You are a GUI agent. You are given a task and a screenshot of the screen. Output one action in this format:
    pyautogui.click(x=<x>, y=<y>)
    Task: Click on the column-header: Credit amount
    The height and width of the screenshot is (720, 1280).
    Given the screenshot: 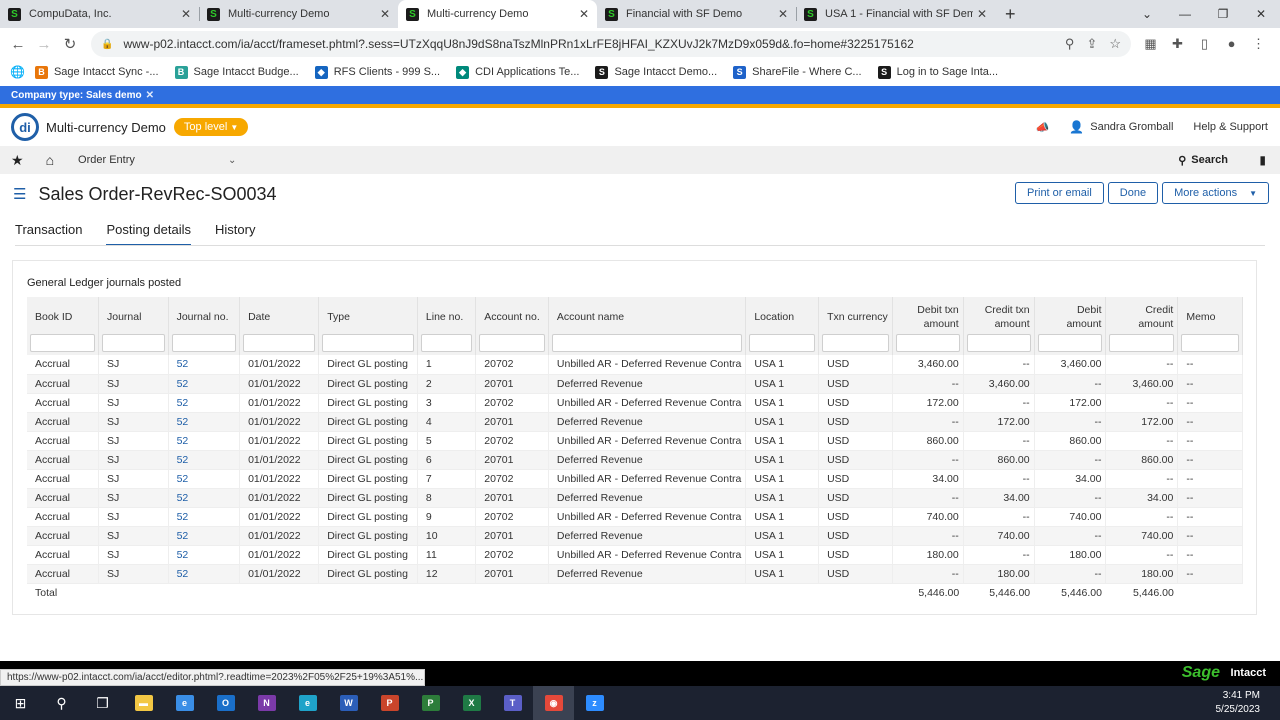 What is the action you would take?
    pyautogui.click(x=1142, y=315)
    